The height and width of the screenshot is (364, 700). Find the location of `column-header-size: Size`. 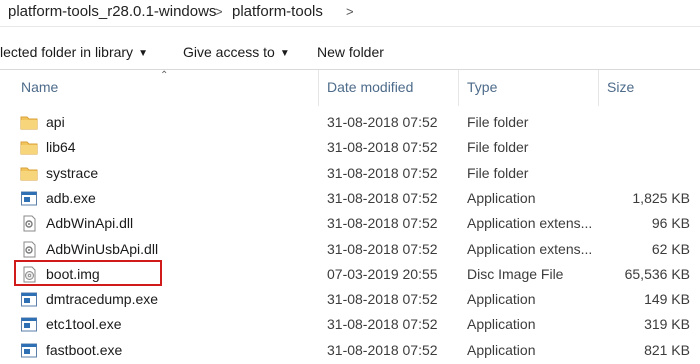

column-header-size: Size is located at coordinates (620, 87).